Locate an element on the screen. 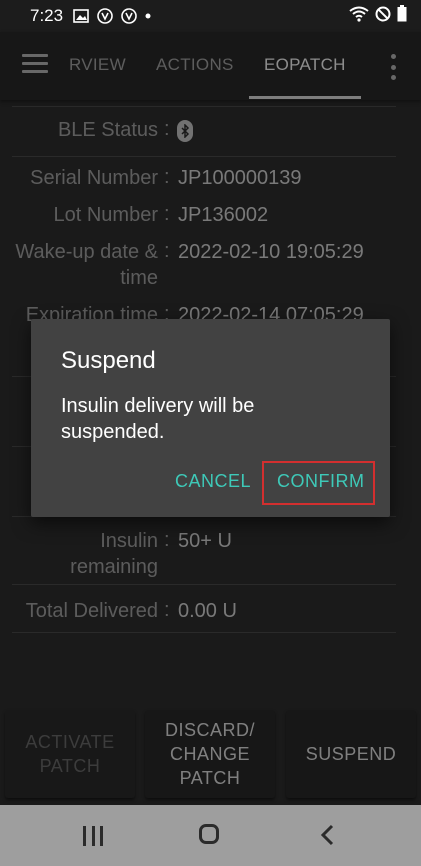 This screenshot has width=421, height=866. recents-icon is located at coordinates (93, 836).